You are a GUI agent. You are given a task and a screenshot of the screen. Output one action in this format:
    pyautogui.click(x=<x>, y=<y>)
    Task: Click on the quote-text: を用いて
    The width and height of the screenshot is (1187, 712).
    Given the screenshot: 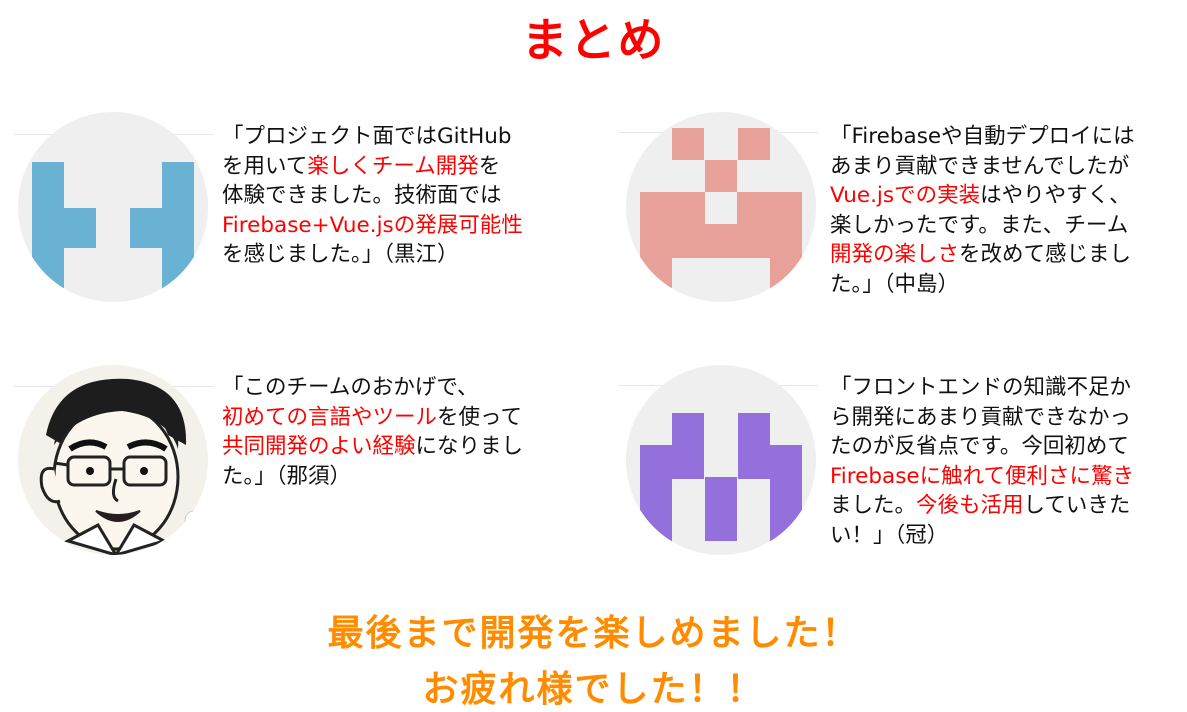 What is the action you would take?
    pyautogui.click(x=265, y=166)
    